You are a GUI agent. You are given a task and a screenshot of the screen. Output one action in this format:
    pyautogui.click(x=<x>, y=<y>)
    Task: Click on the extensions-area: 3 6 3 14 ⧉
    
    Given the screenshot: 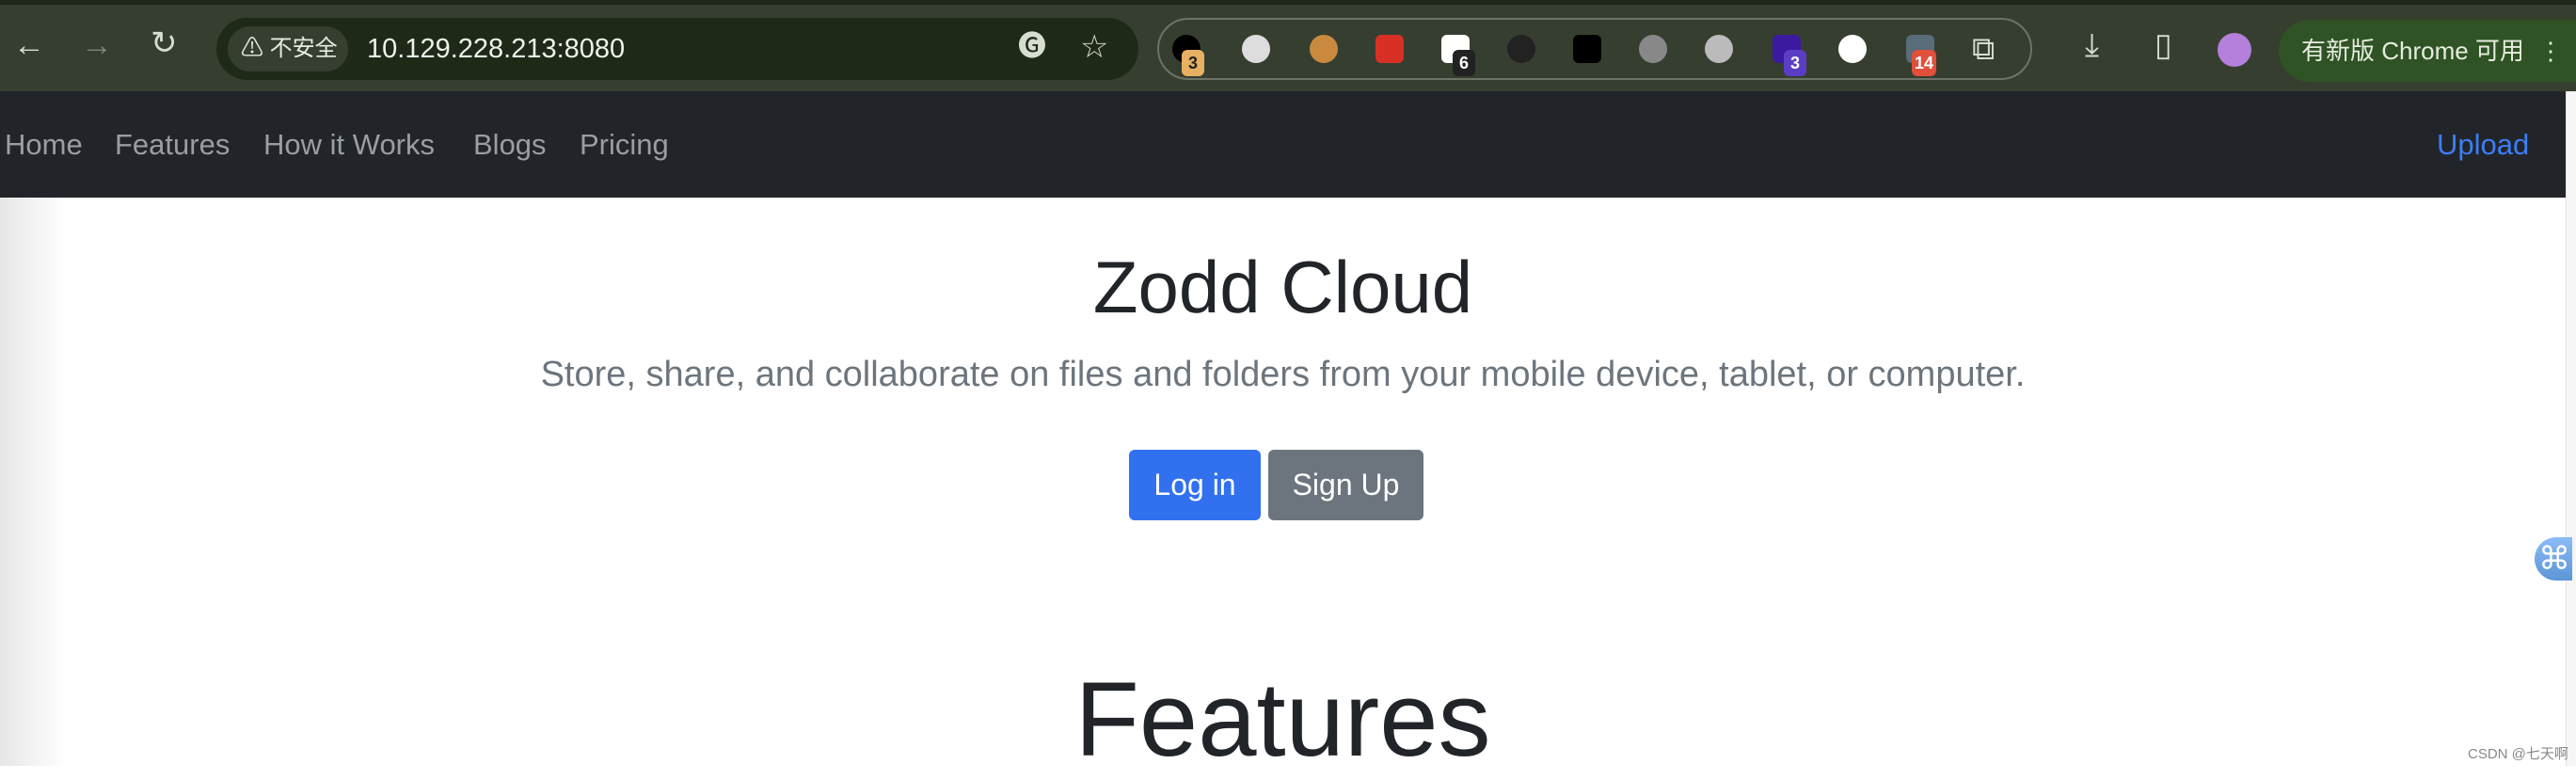 What is the action you would take?
    pyautogui.click(x=1595, y=49)
    